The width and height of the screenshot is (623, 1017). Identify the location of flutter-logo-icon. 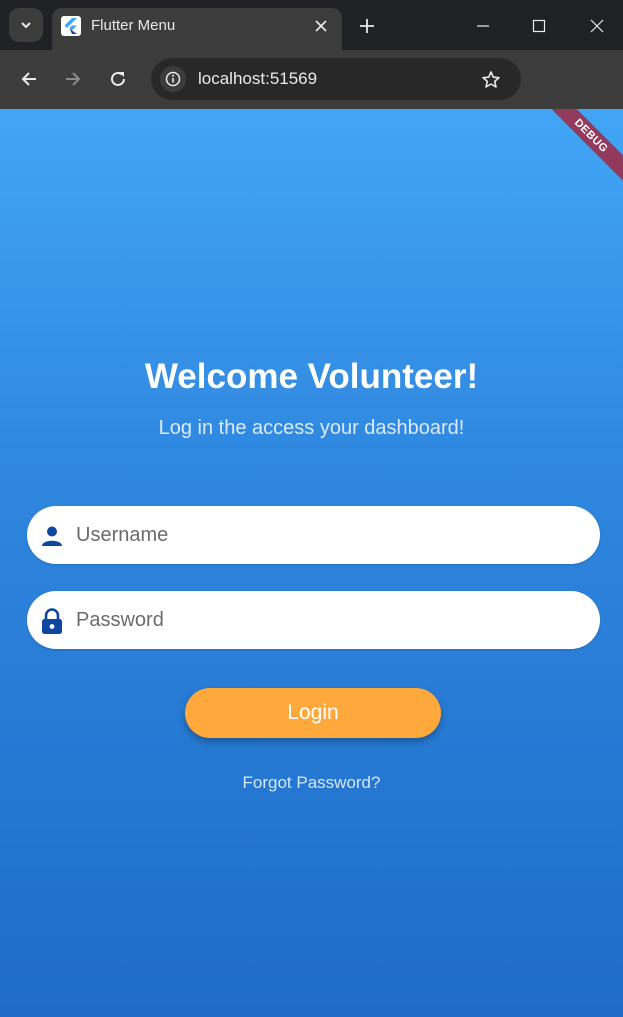
(71, 26).